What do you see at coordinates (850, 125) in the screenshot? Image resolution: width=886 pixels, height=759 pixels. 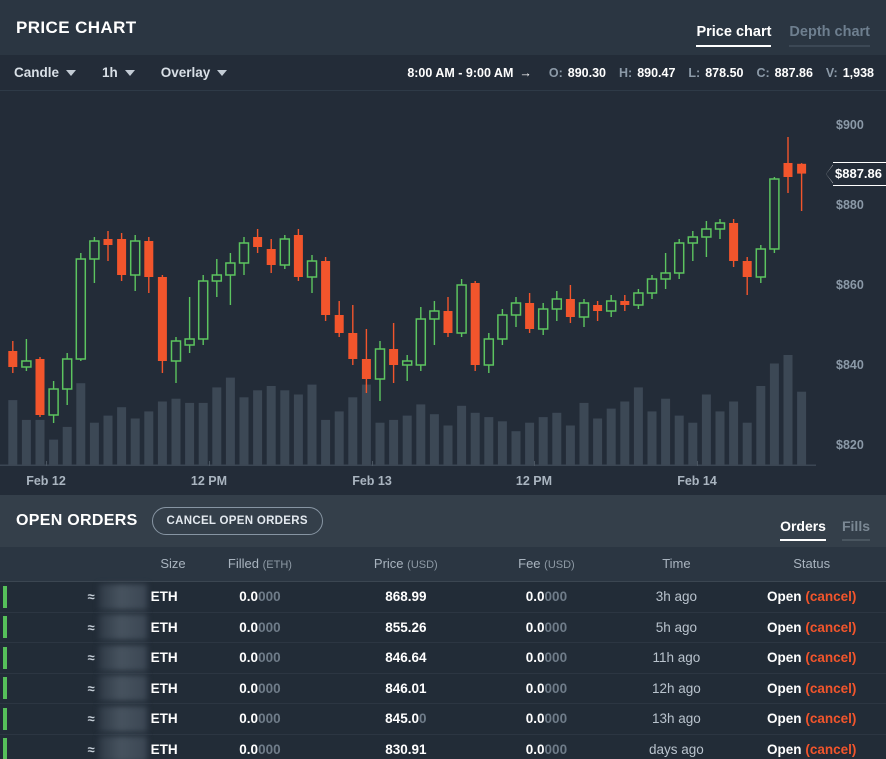 I see `price-tick: $900` at bounding box center [850, 125].